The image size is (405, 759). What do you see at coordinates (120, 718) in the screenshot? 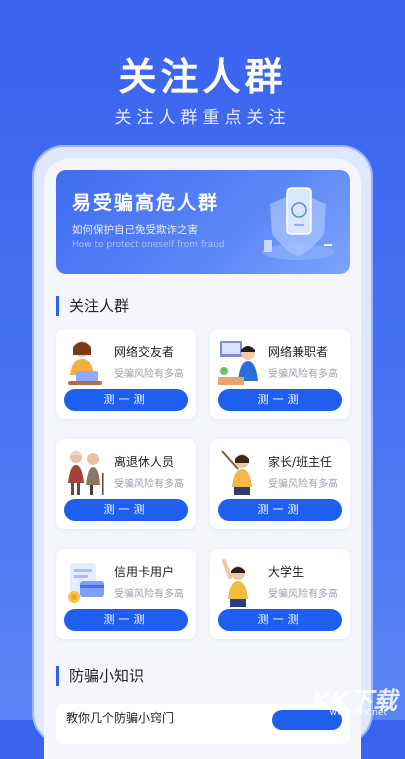
I see `tip-title: 教你几个防骗小窍门` at bounding box center [120, 718].